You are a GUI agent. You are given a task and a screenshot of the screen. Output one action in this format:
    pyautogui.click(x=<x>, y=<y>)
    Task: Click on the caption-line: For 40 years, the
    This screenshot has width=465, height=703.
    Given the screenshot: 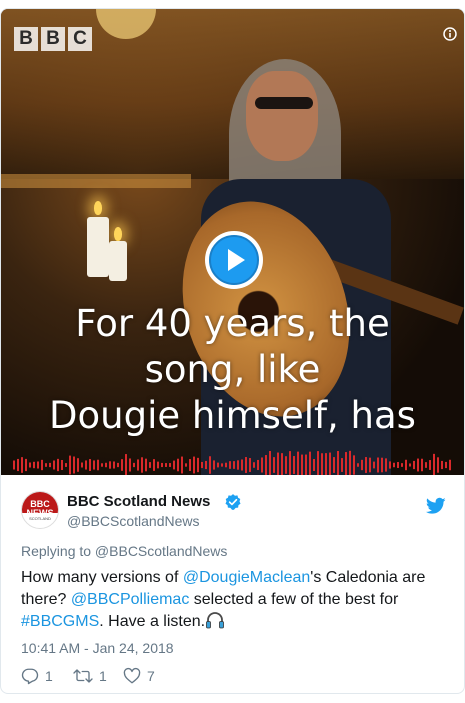 What is the action you would take?
    pyautogui.click(x=232, y=323)
    